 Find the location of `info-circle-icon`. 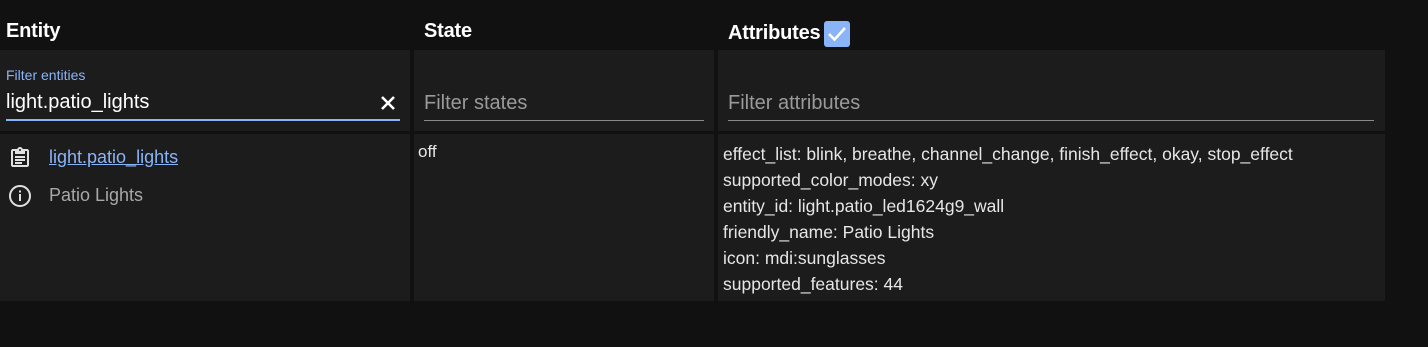

info-circle-icon is located at coordinates (20, 198).